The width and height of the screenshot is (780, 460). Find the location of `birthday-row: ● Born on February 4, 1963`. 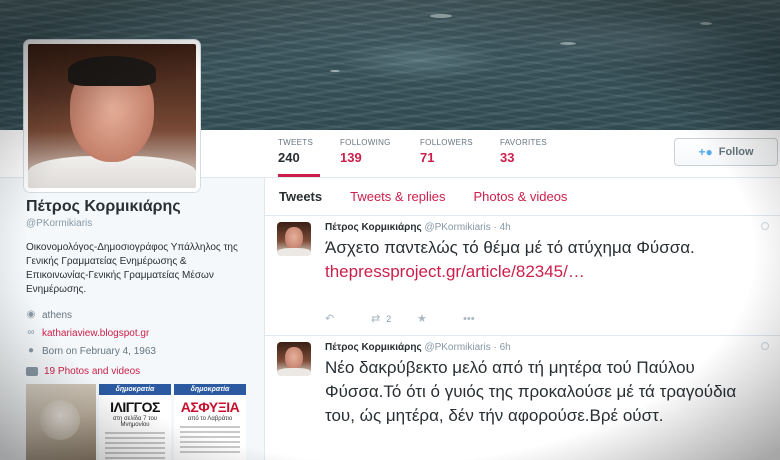

birthday-row: ● Born on February 4, 1963 is located at coordinates (136, 351).